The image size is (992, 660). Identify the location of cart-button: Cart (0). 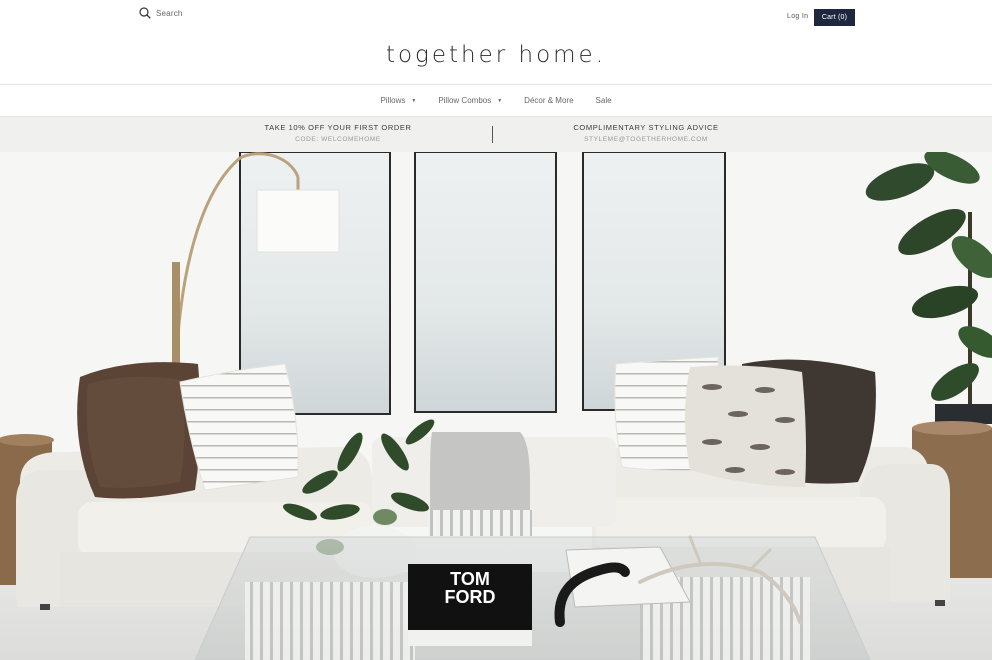
(834, 17).